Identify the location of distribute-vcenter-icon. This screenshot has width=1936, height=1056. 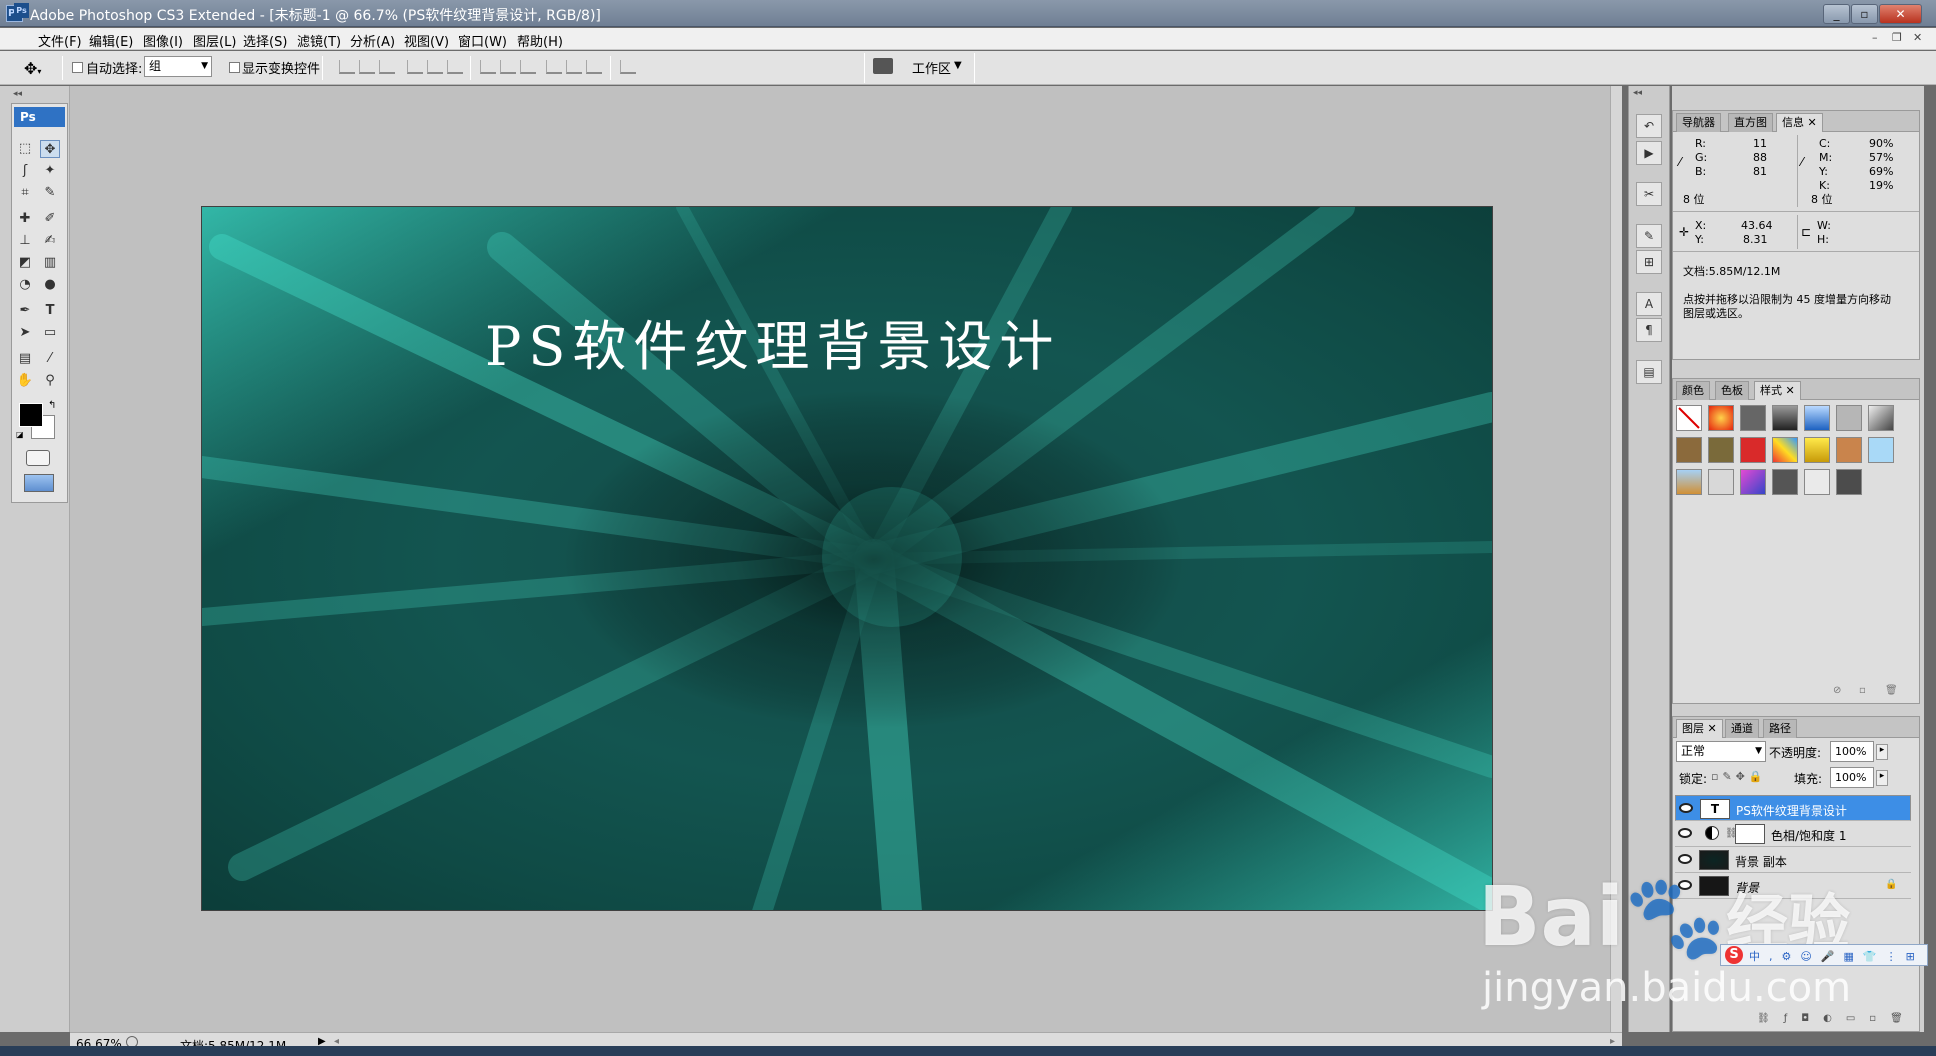
(508, 67).